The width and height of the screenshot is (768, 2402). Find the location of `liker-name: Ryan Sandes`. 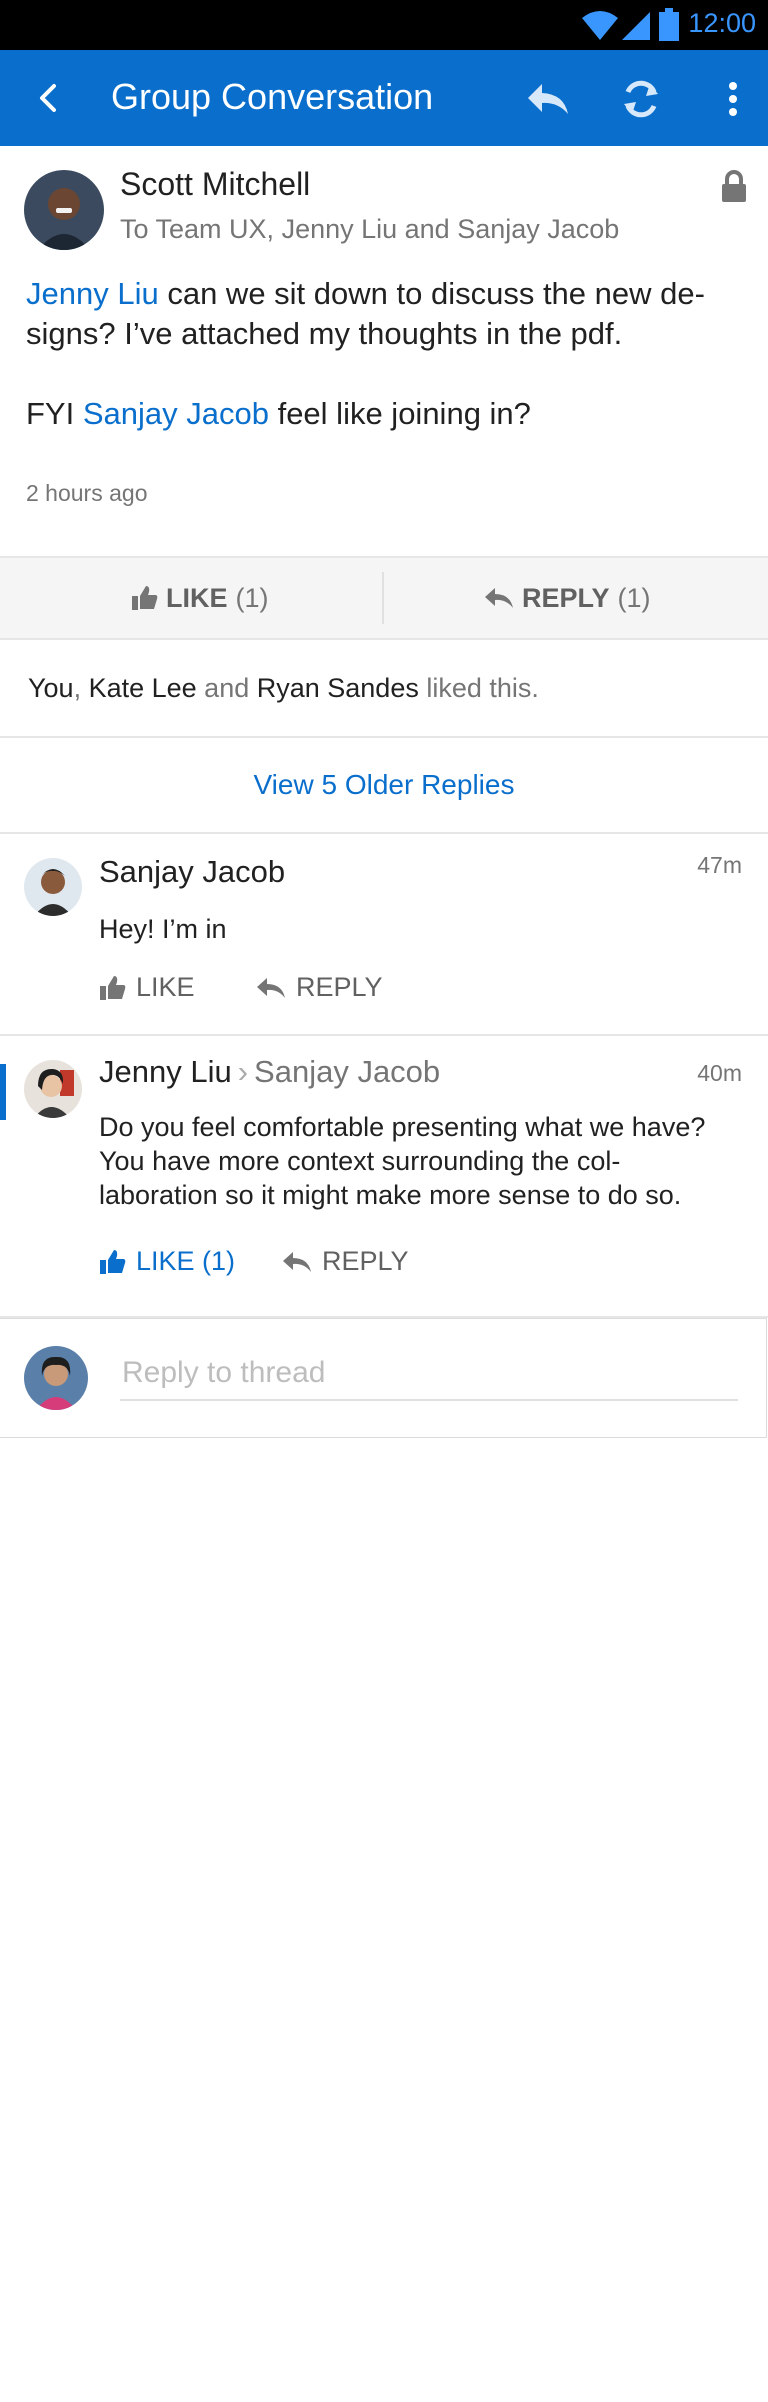

liker-name: Ryan Sandes is located at coordinates (338, 688).